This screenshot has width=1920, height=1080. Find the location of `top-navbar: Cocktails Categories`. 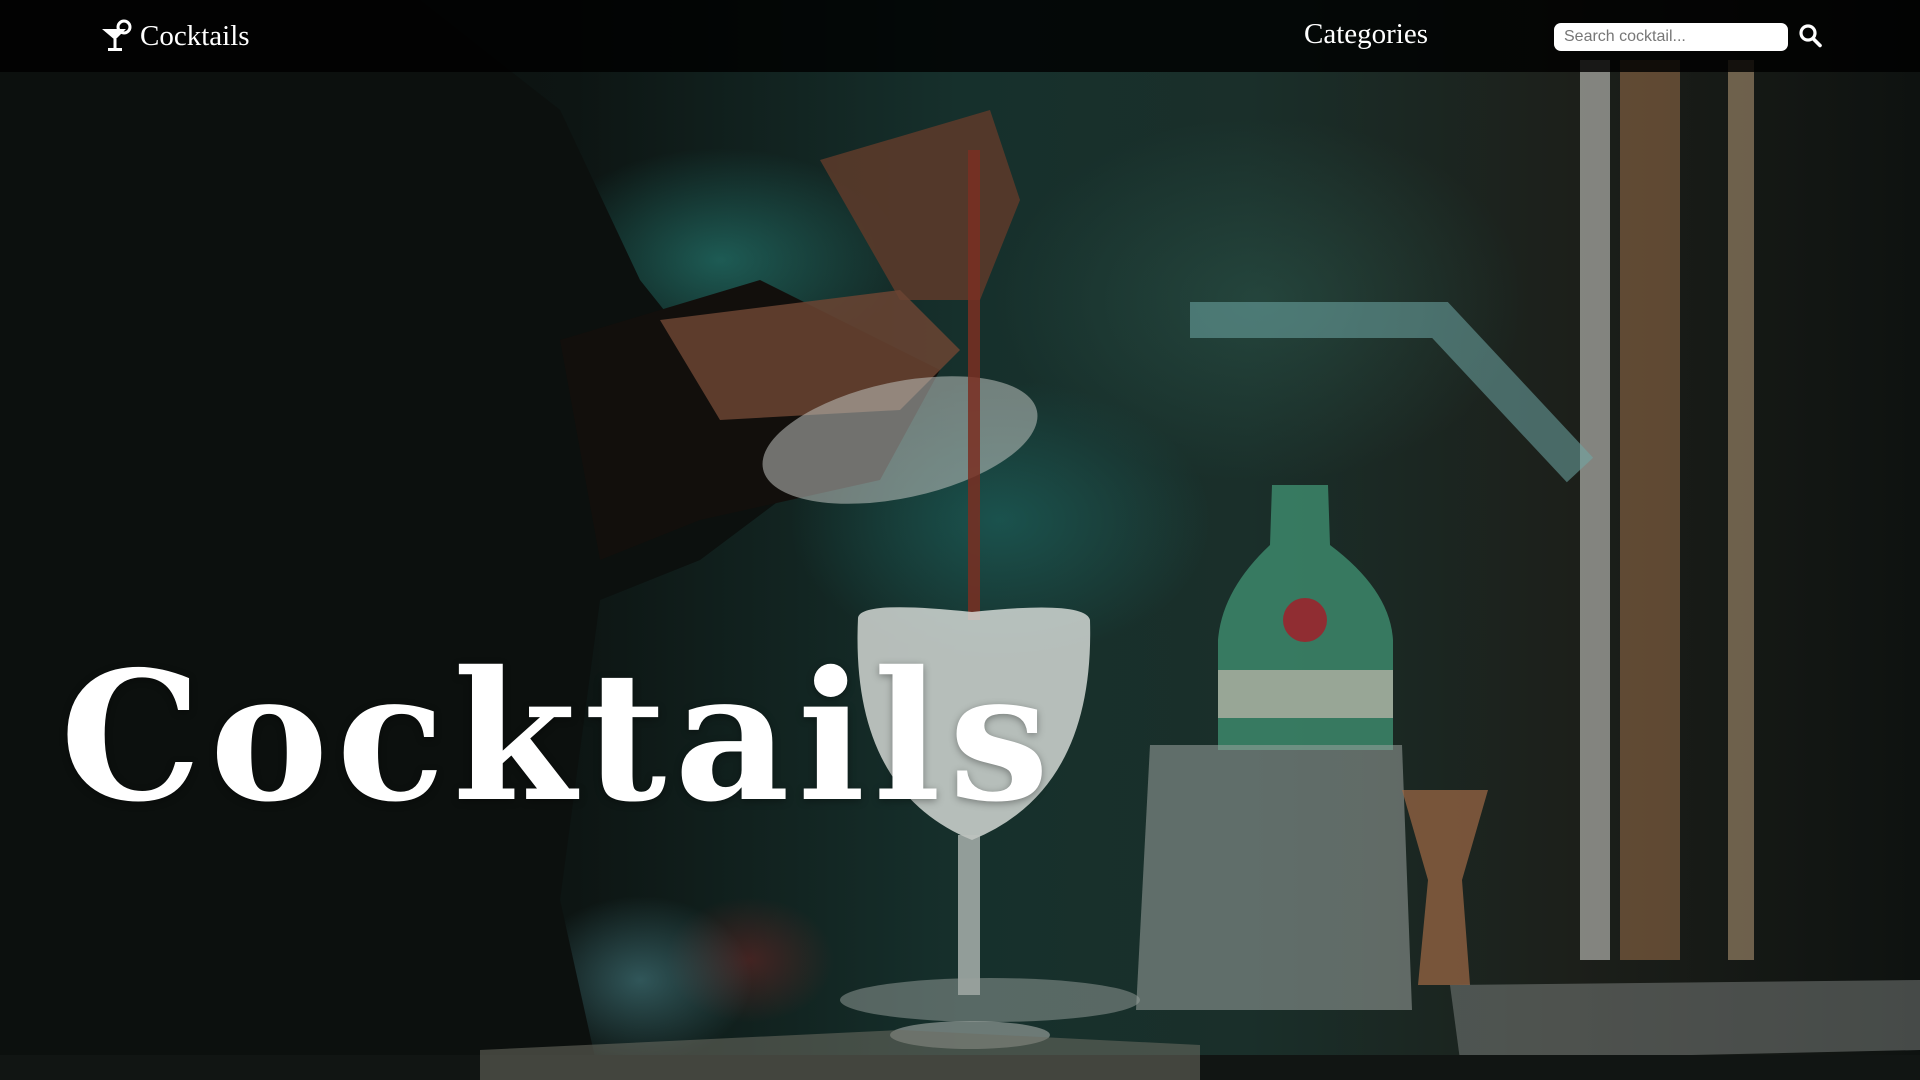

top-navbar: Cocktails Categories is located at coordinates (960, 36).